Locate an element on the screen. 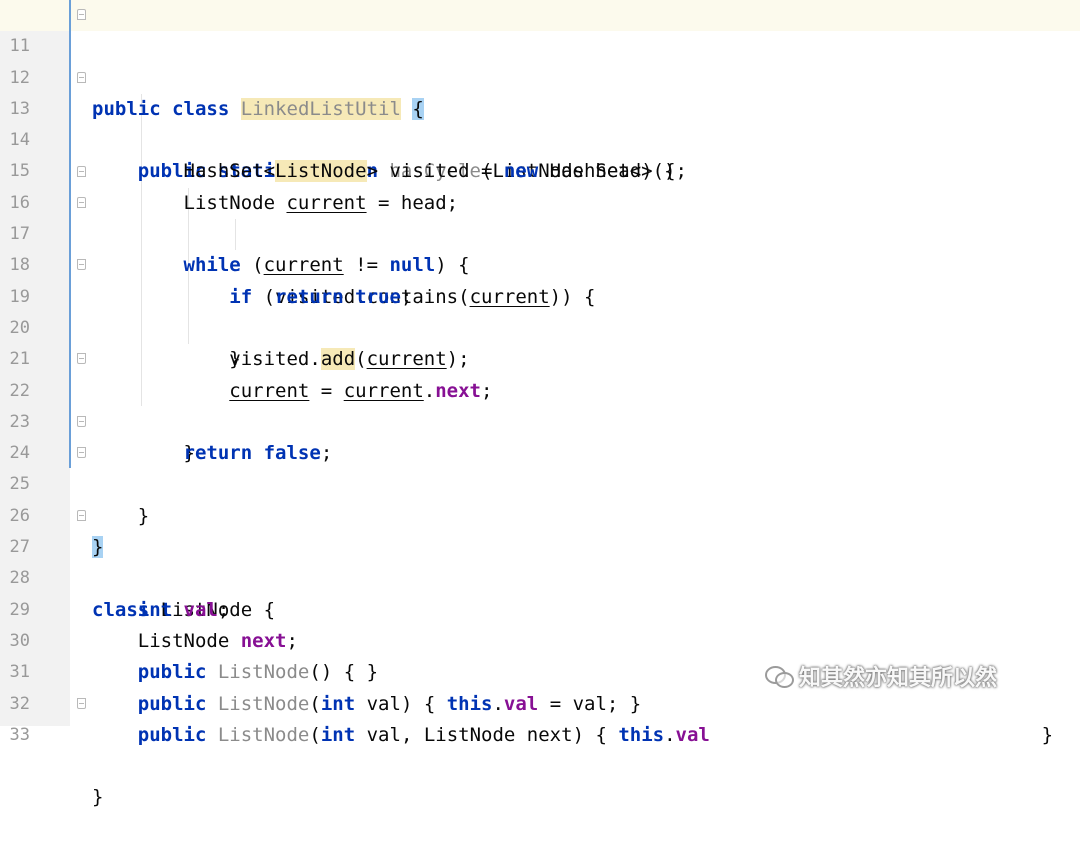 The width and height of the screenshot is (1080, 845). code-line-26: 26 is located at coordinates (540, 498).